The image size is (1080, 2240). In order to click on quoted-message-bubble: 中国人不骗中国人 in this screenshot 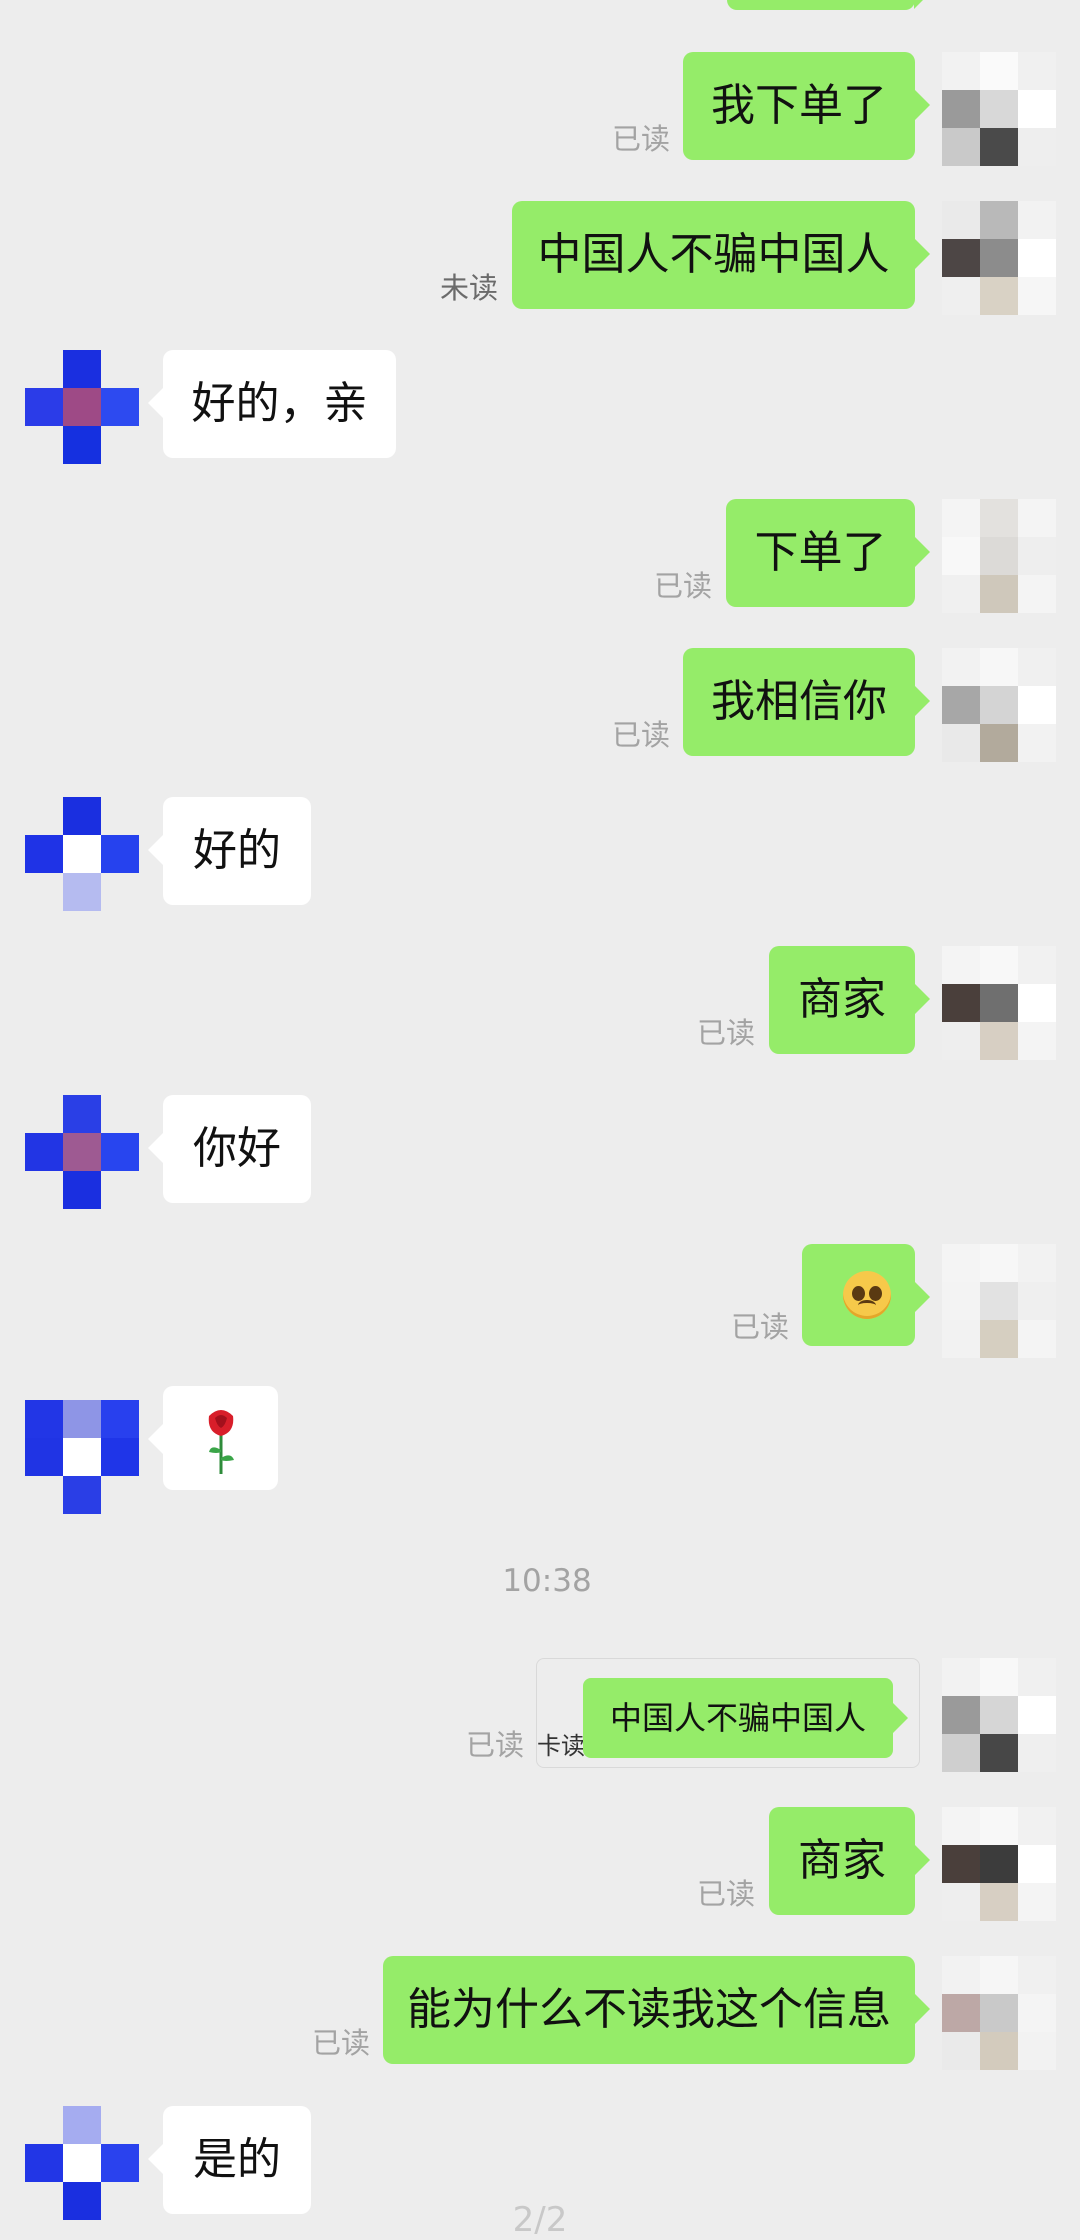, I will do `click(745, 1718)`.